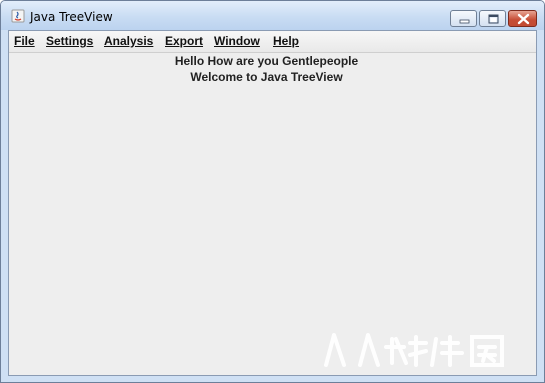  I want to click on maximize-icon, so click(493, 19).